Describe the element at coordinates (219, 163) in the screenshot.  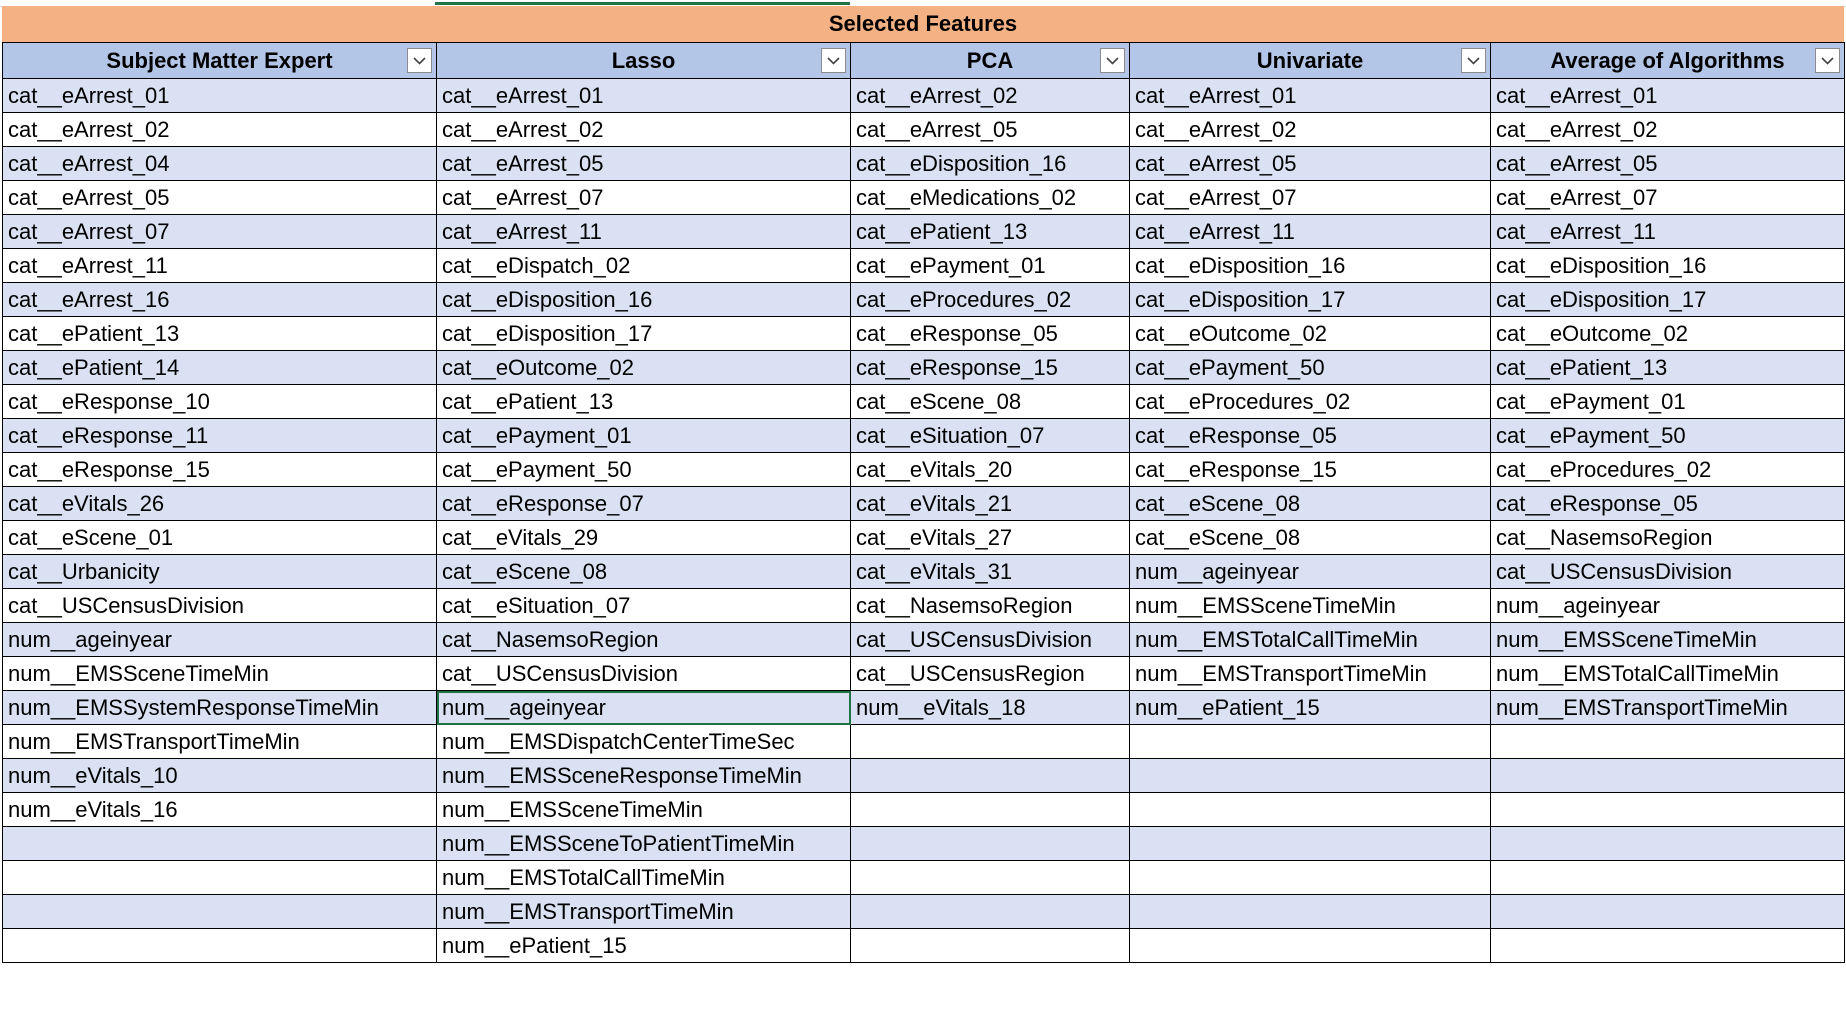
I see `table-cell: cat__eArrest_04` at that location.